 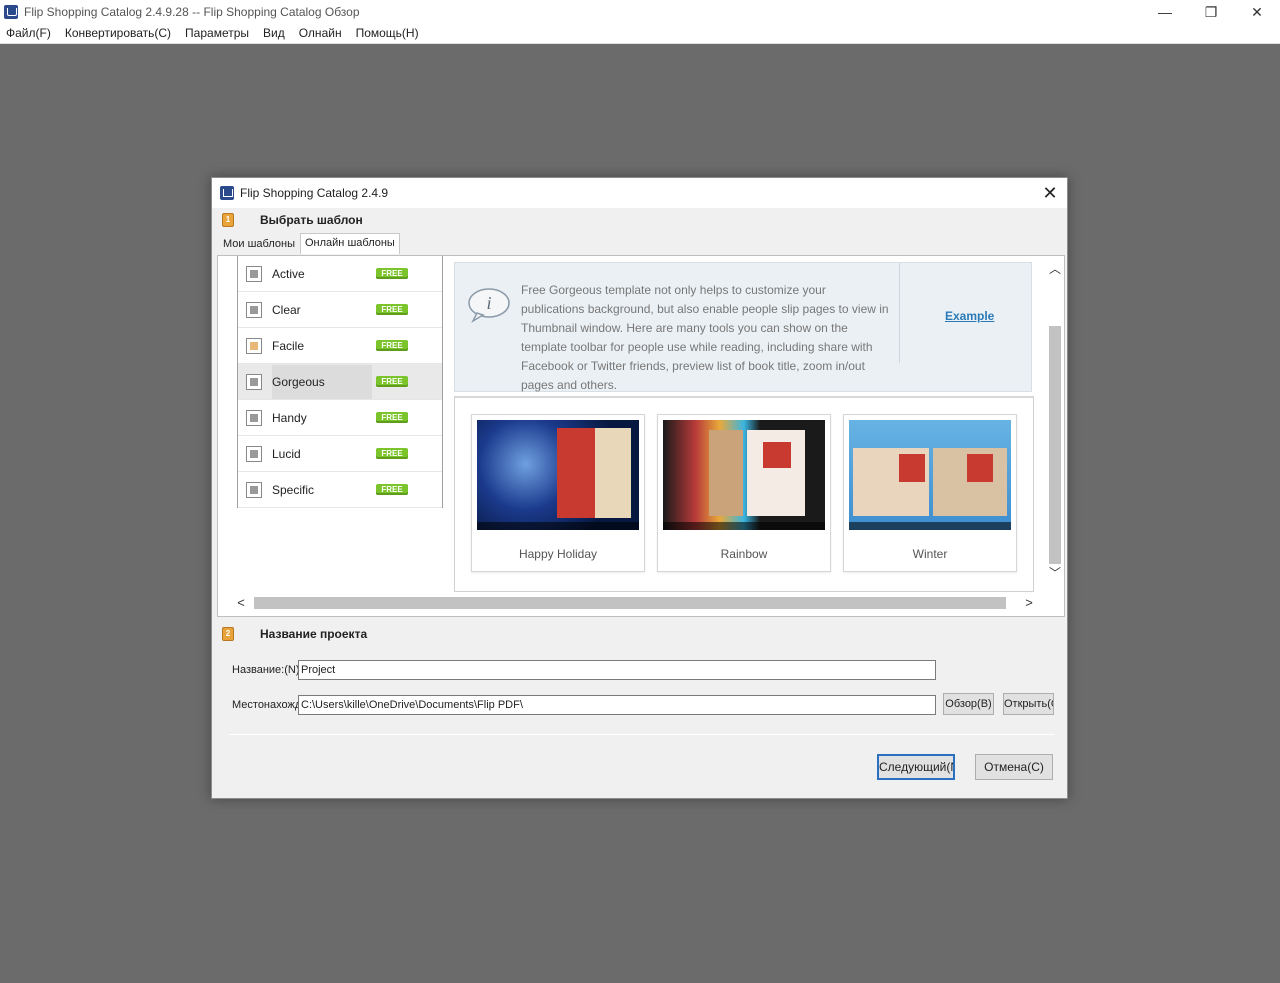 What do you see at coordinates (259, 244) in the screenshot?
I see `tab-my-templates: Мои шаблоны` at bounding box center [259, 244].